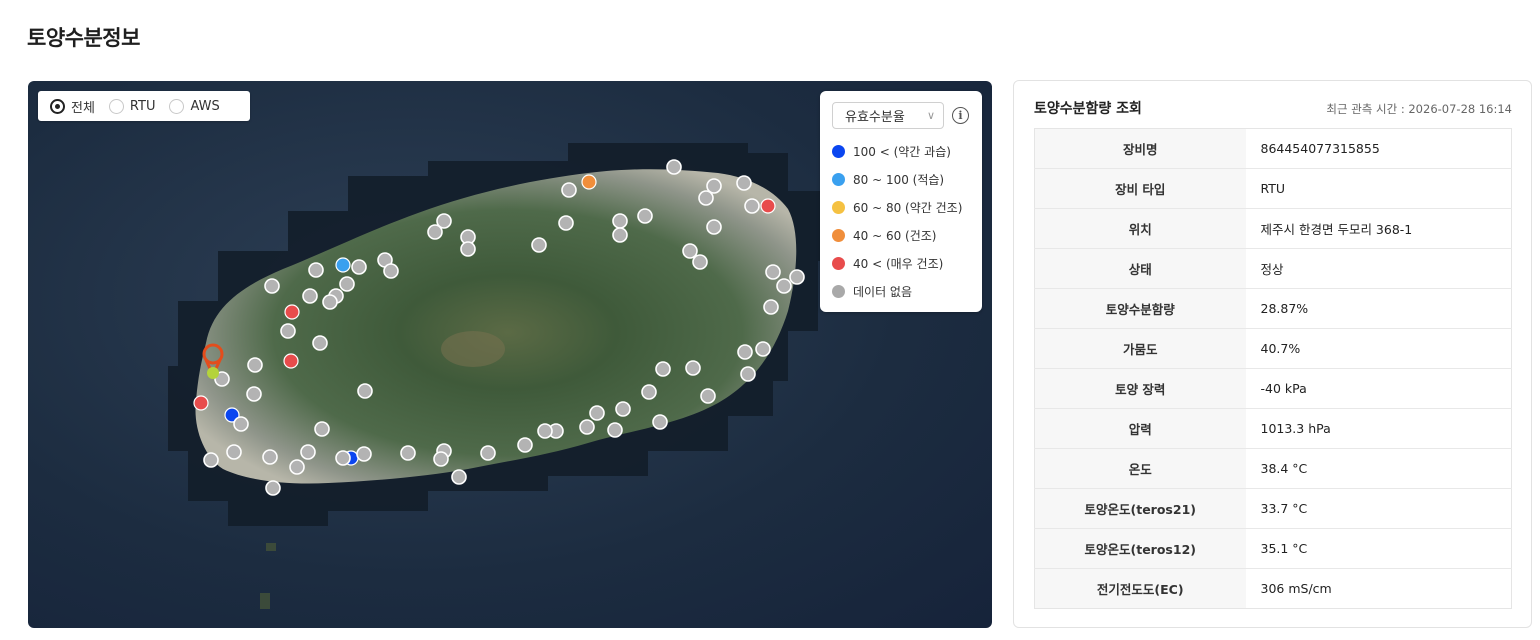 Image resolution: width=1540 pixels, height=640 pixels. Describe the element at coordinates (1273, 428) in the screenshot. I see `detail-row: 압력 1013.3 hPa` at that location.